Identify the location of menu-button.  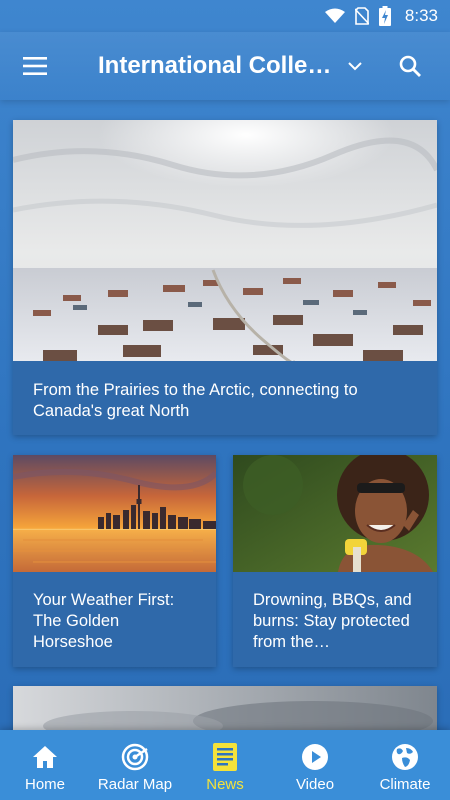
(35, 66).